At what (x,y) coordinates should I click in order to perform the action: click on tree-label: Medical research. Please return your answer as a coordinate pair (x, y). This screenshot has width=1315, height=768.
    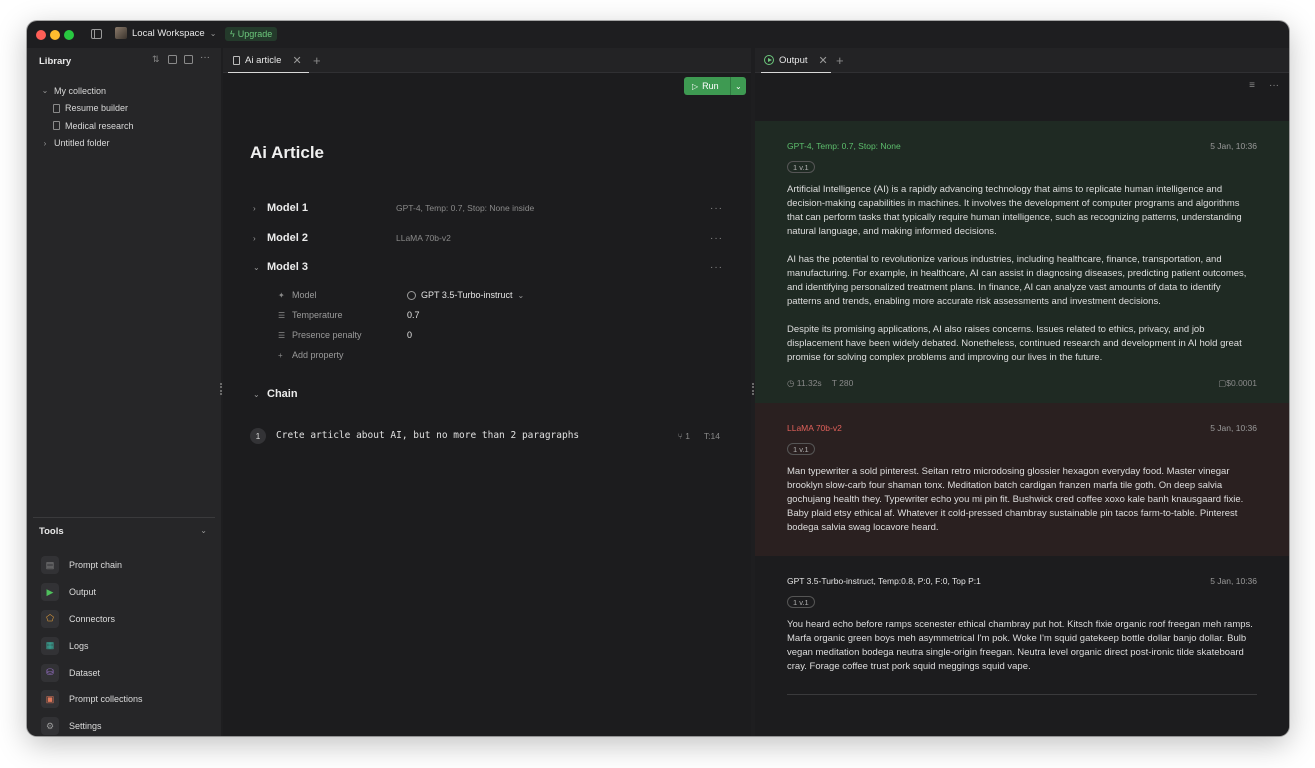
    Looking at the image, I should click on (99, 125).